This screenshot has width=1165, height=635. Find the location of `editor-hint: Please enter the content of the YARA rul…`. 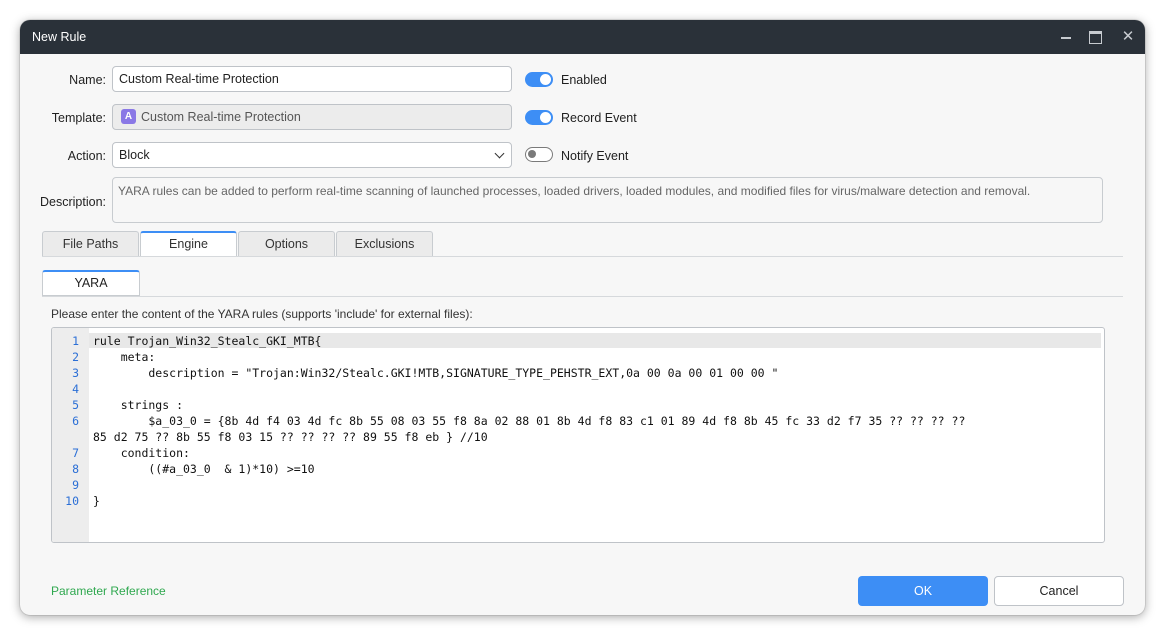

editor-hint: Please enter the content of the YARA rul… is located at coordinates (262, 314).